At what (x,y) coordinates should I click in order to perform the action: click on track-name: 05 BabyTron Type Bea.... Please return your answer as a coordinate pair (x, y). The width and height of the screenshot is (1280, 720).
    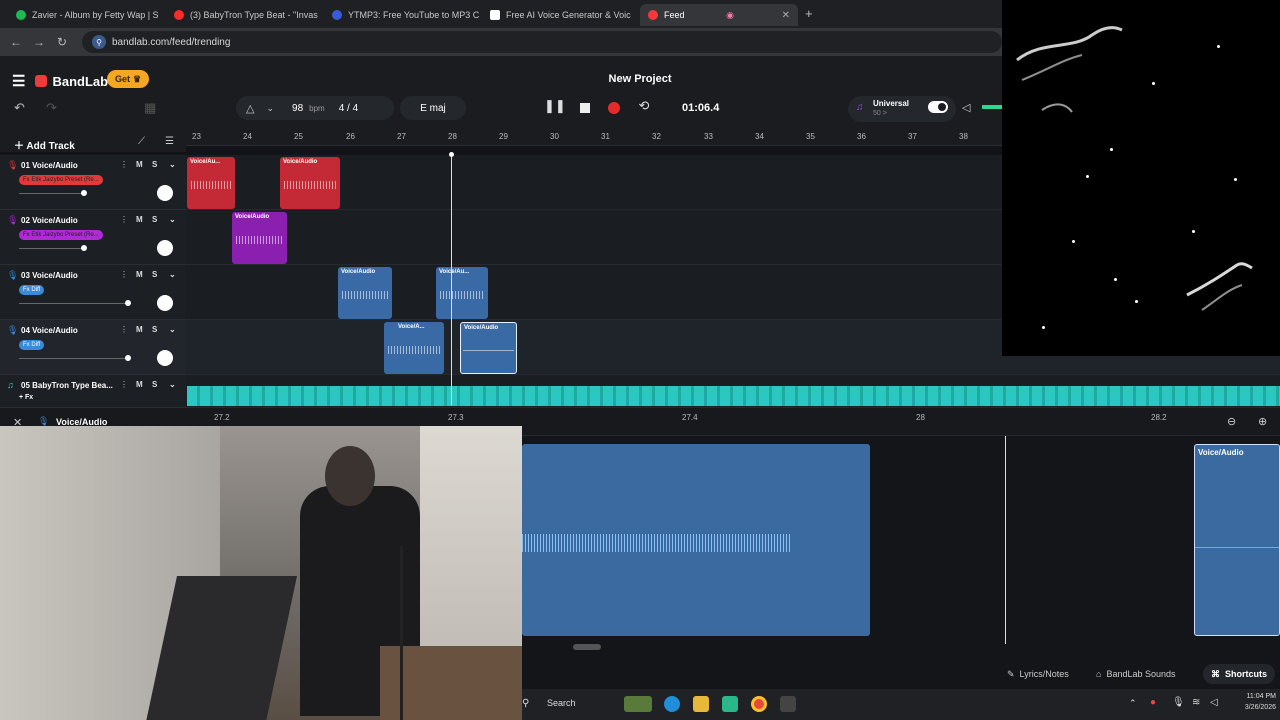
    Looking at the image, I should click on (70, 385).